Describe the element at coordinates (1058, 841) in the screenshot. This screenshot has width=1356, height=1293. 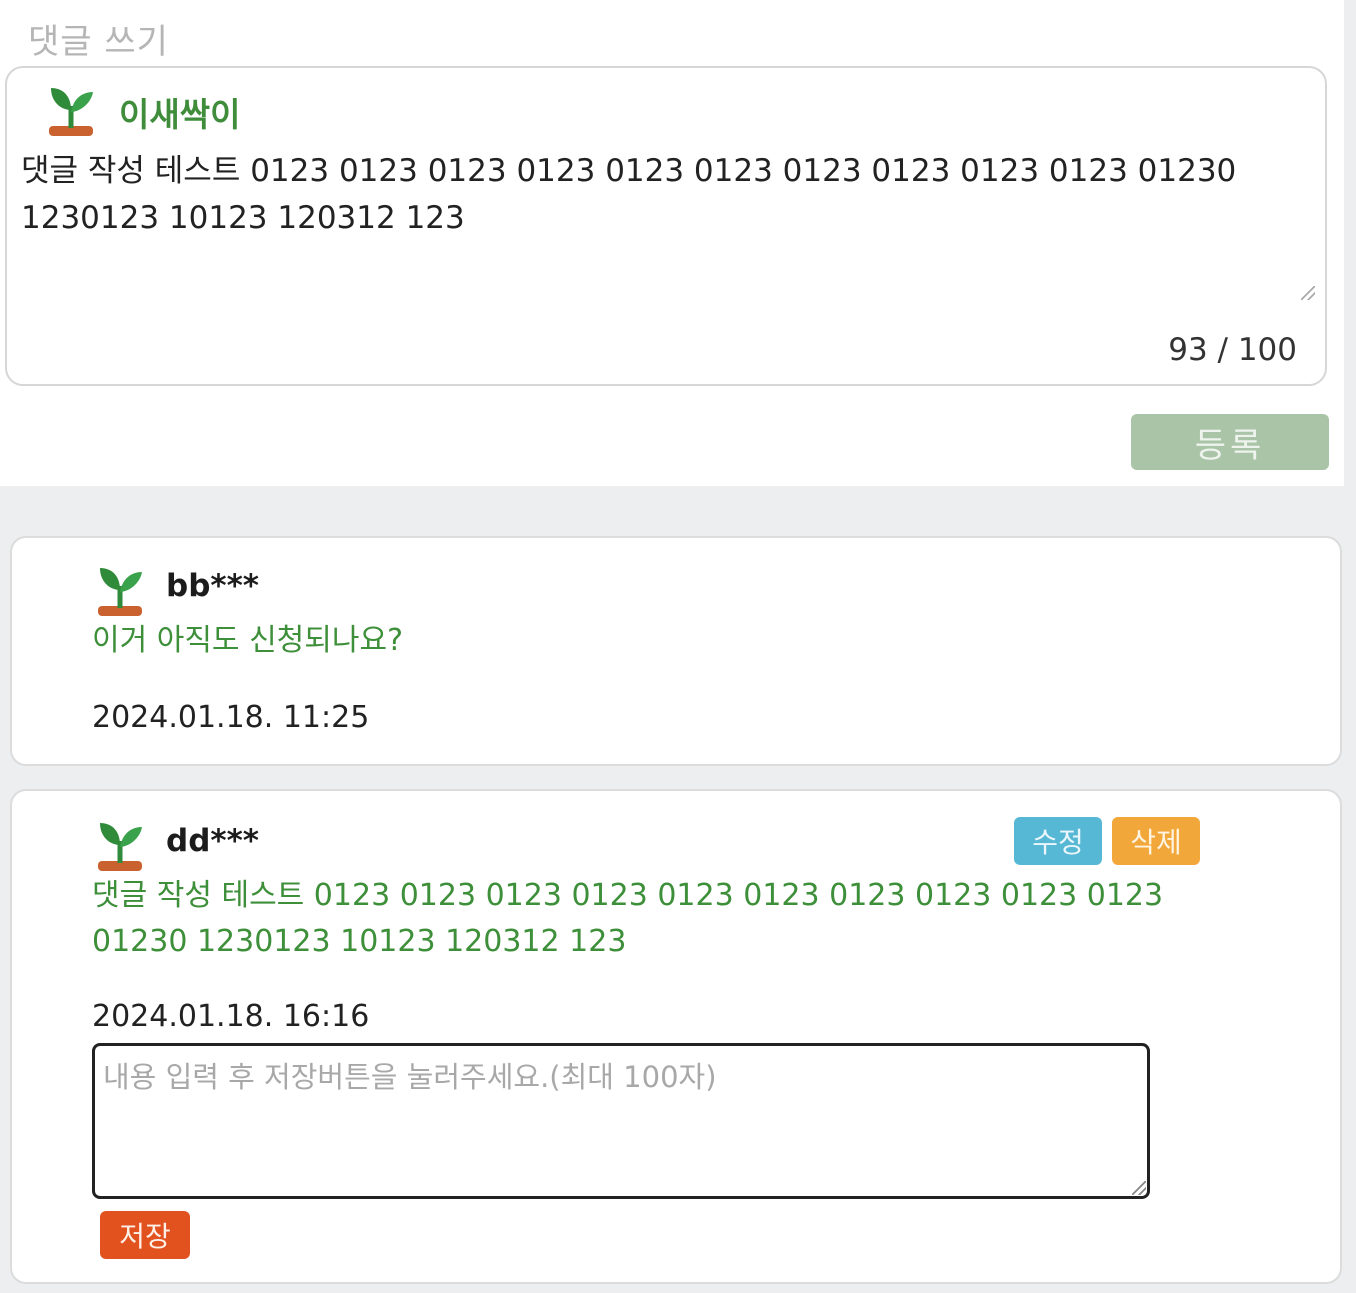
I see `edit-button: 수정` at that location.